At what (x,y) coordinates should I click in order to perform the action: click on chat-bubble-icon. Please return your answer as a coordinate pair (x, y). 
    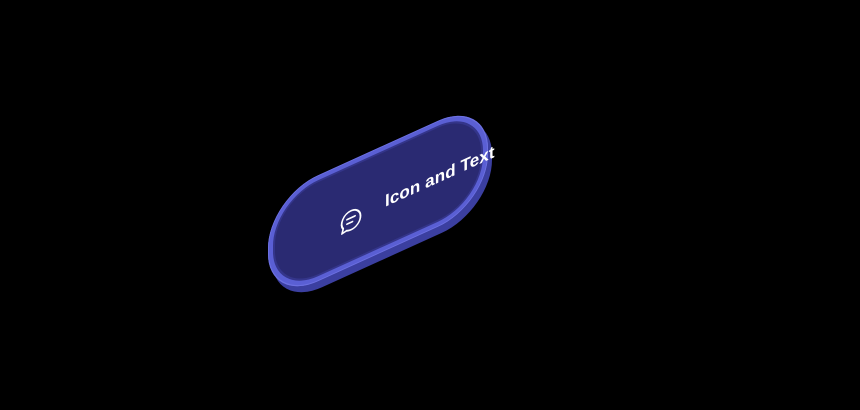
    Looking at the image, I should click on (351, 220).